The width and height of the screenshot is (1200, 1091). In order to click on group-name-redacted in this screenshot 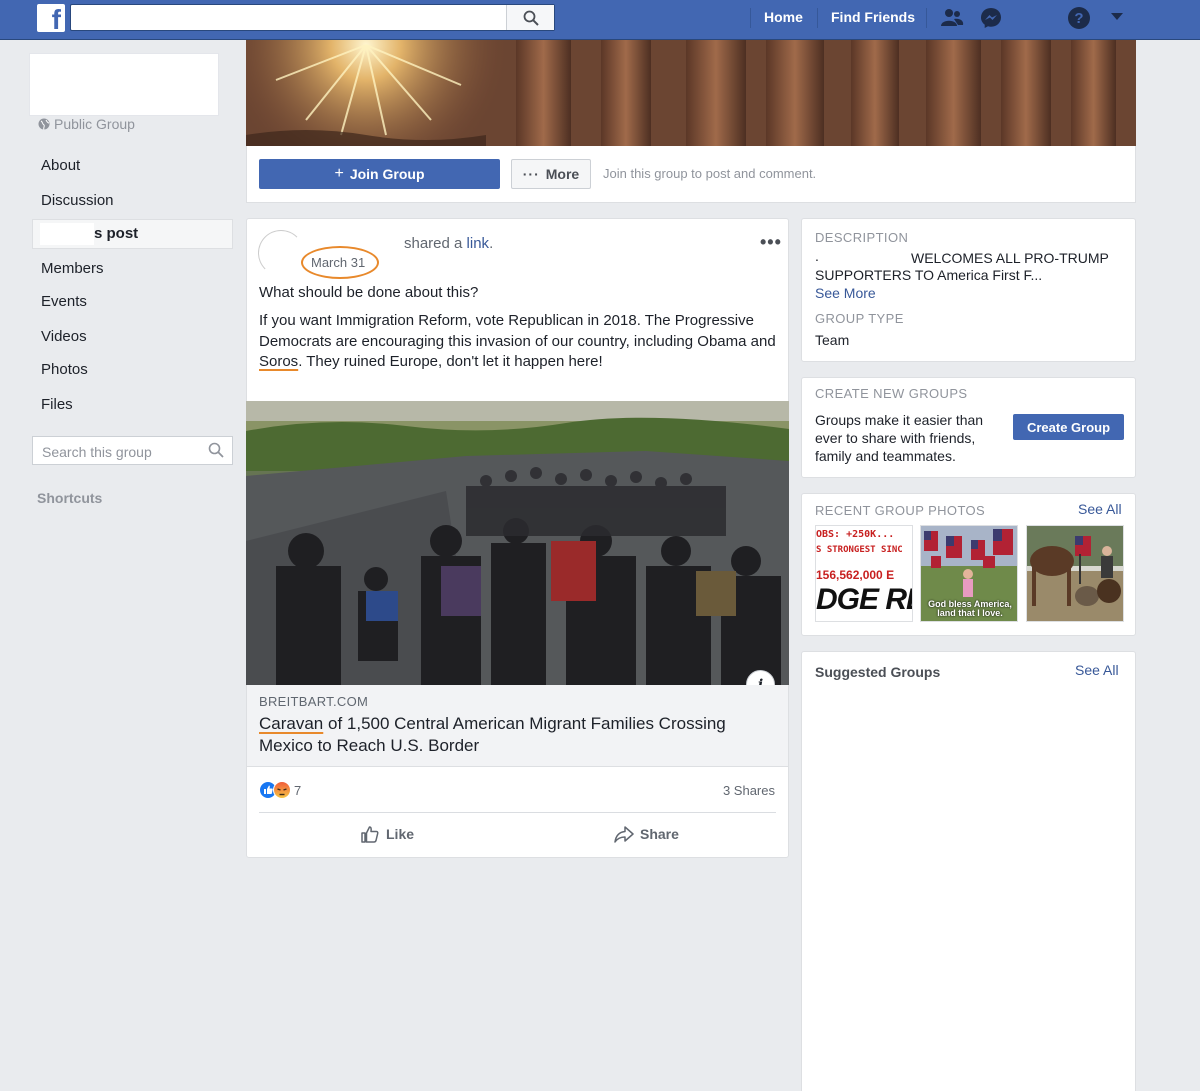, I will do `click(124, 84)`.